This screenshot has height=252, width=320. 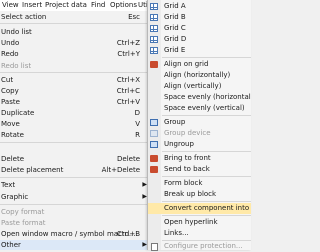 What do you see at coordinates (75, 245) in the screenshot?
I see `menu-item-other: Other ▶` at bounding box center [75, 245].